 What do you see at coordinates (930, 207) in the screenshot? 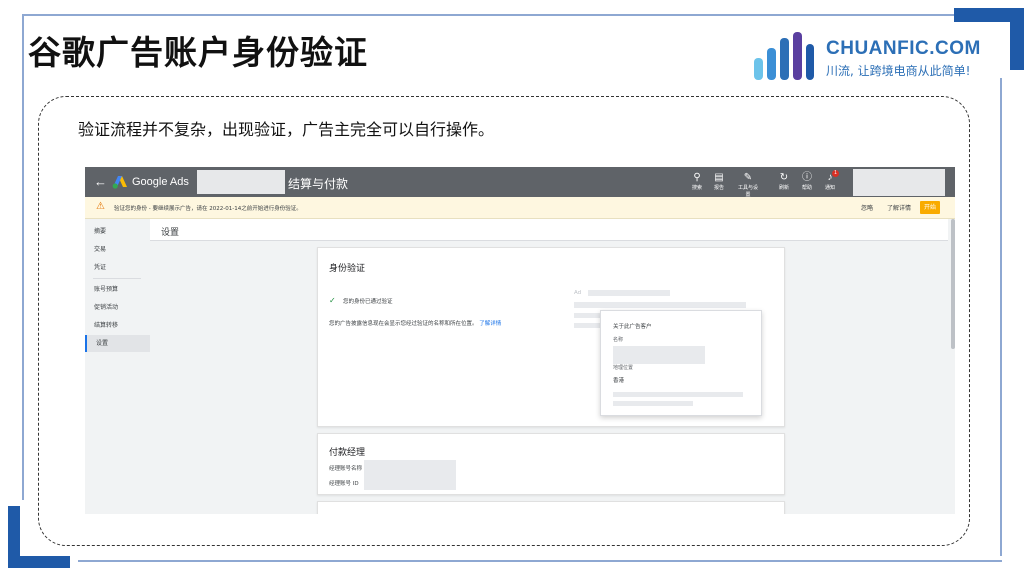
I see `start-button: 开始` at bounding box center [930, 207].